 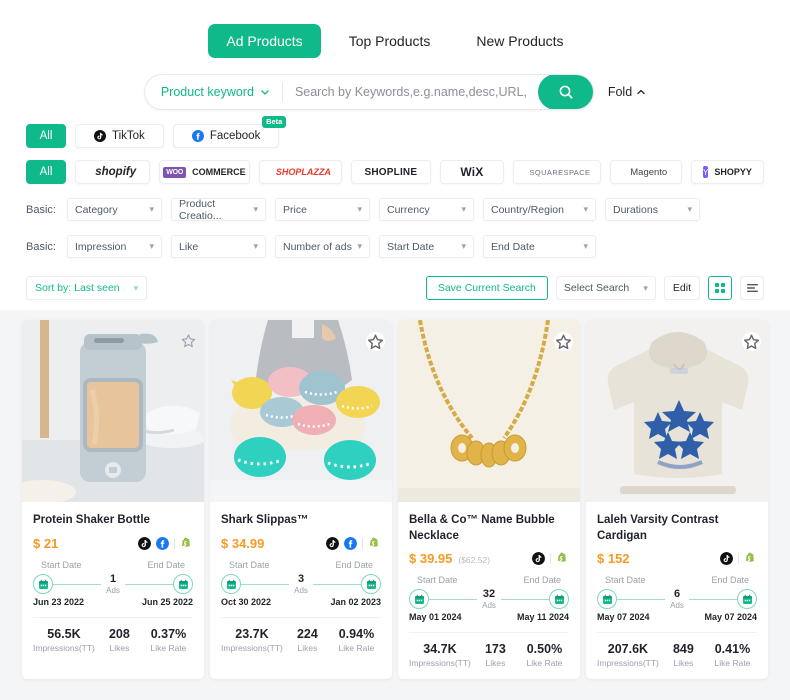 I want to click on date-values: Jun 23 2022 Jun 25 2022, so click(x=113, y=602).